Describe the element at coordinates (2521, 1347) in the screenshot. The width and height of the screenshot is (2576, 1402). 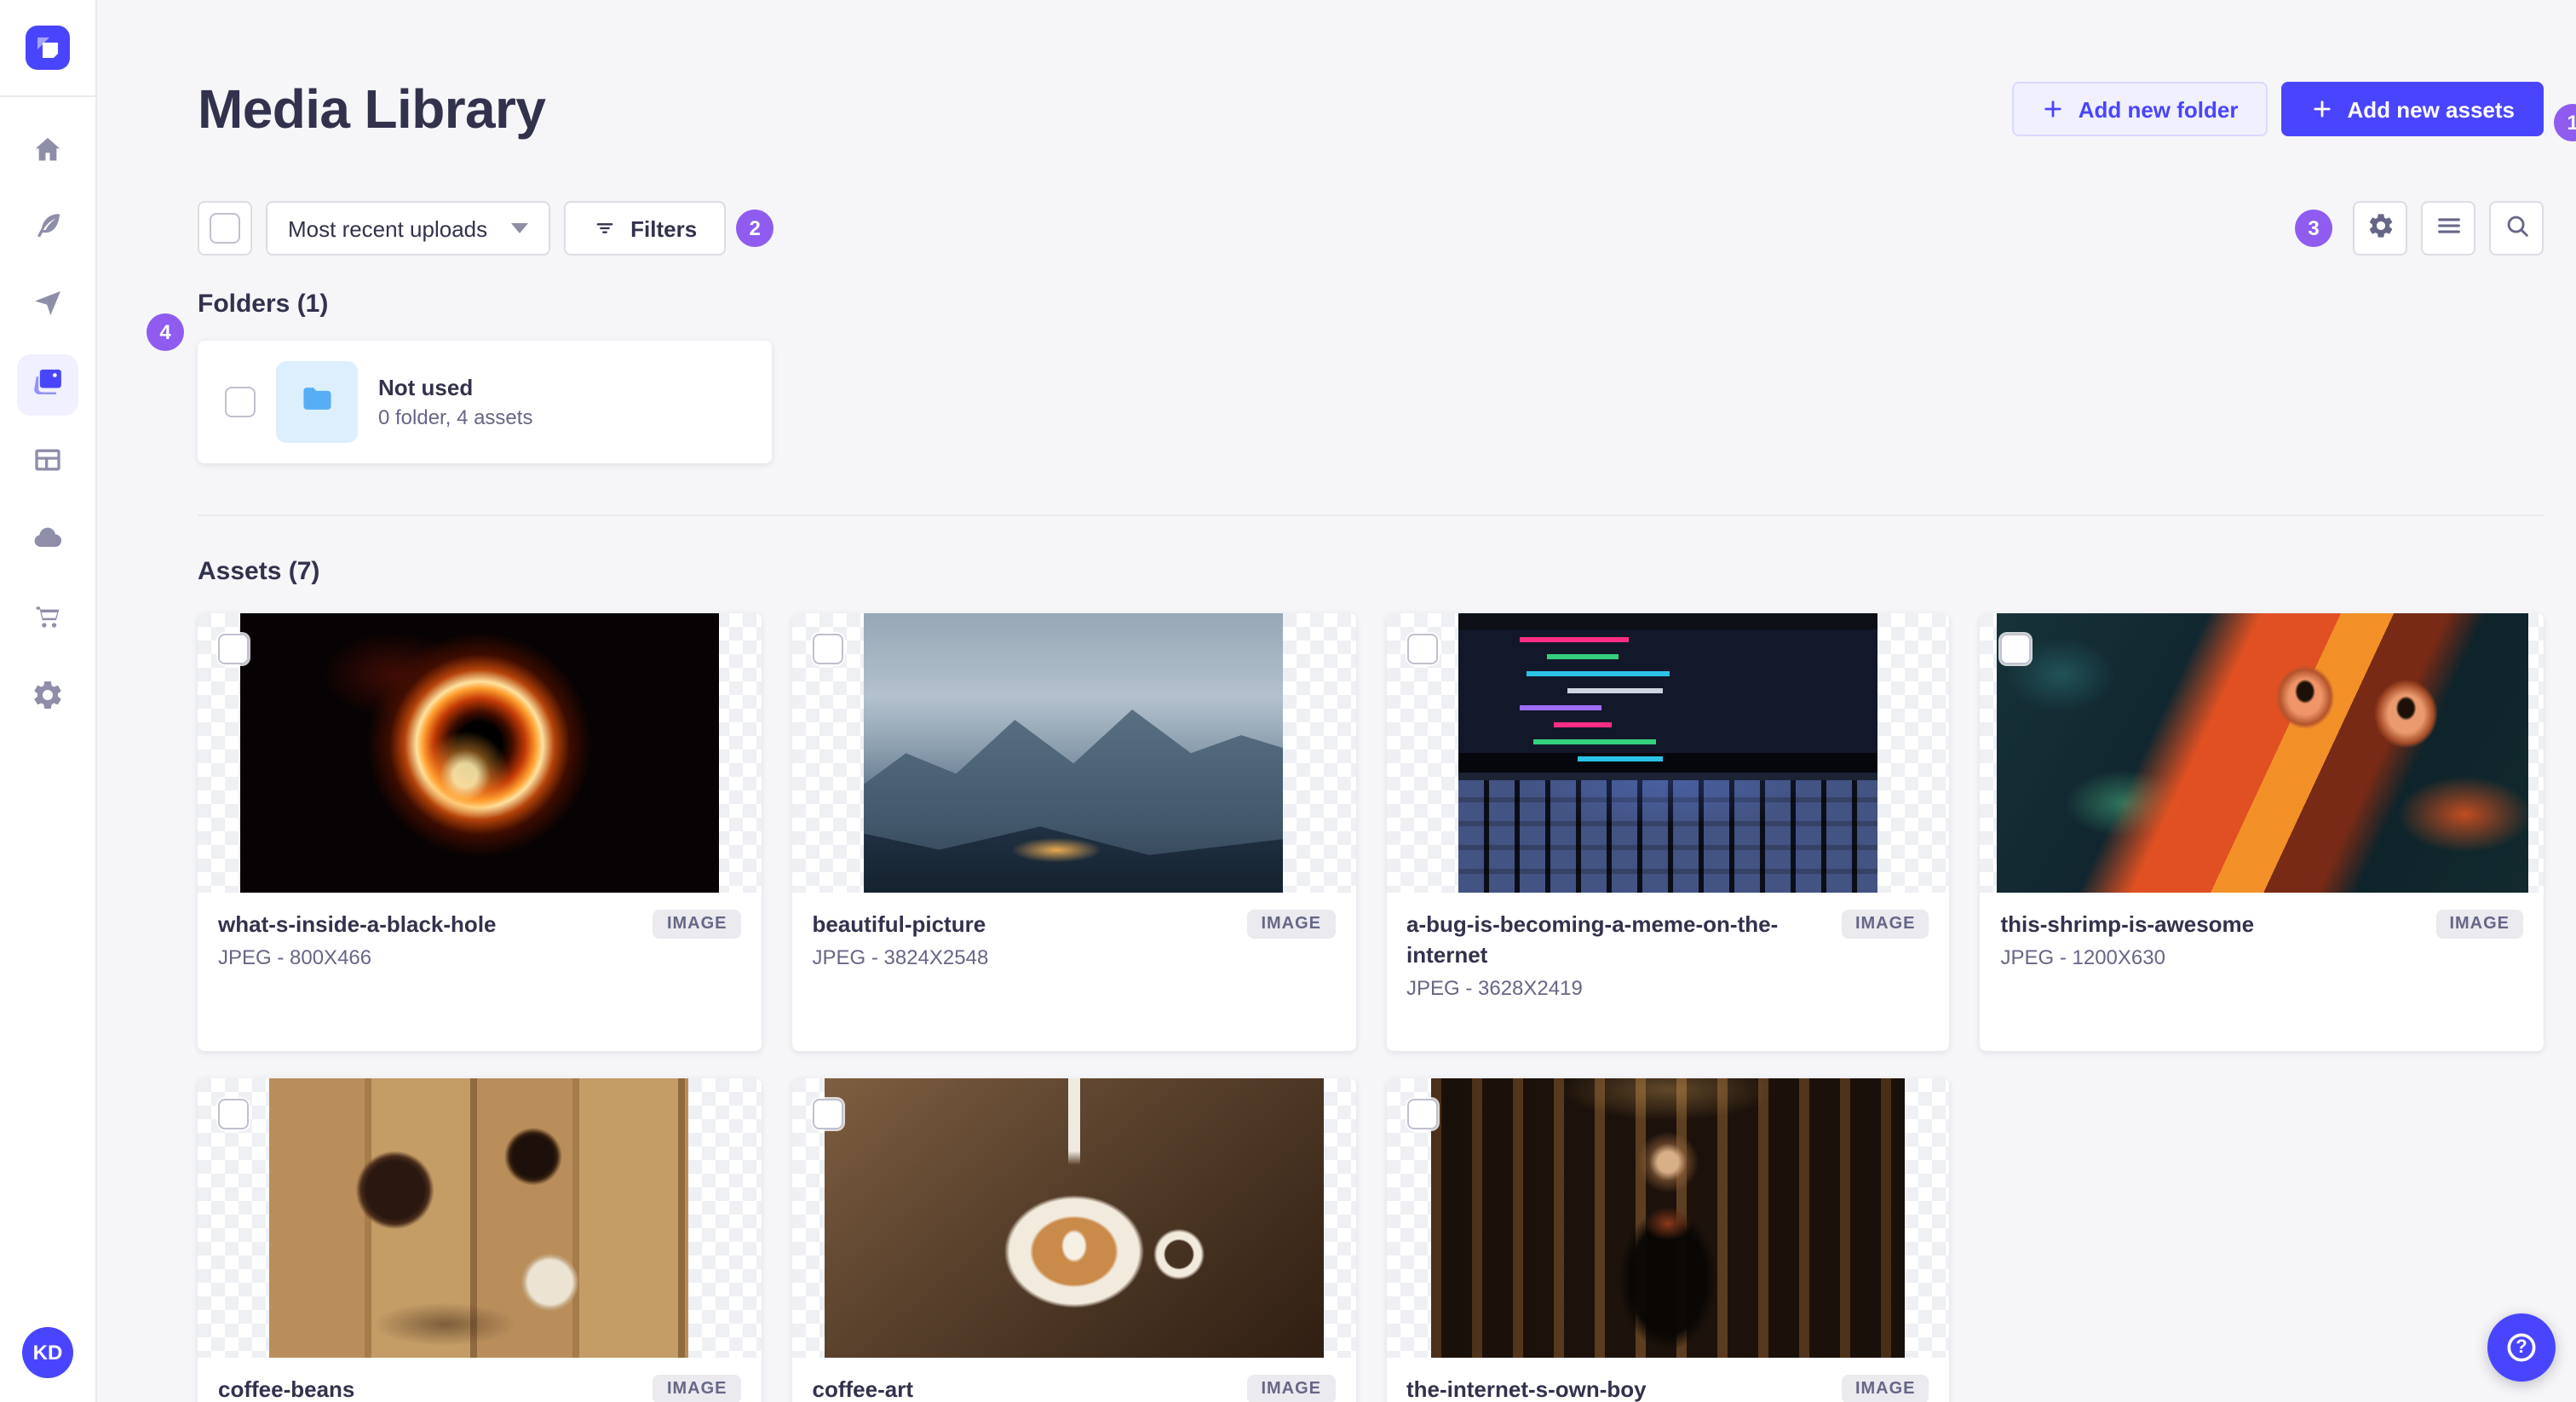
I see `help-button: ?` at that location.